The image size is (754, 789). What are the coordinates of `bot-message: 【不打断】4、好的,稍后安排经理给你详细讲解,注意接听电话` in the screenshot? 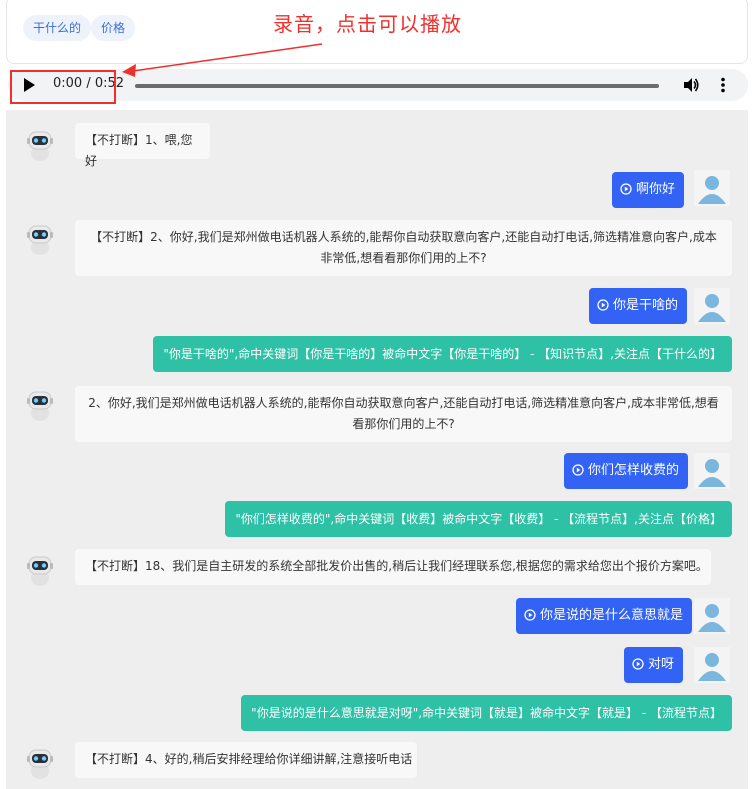 It's located at (246, 760).